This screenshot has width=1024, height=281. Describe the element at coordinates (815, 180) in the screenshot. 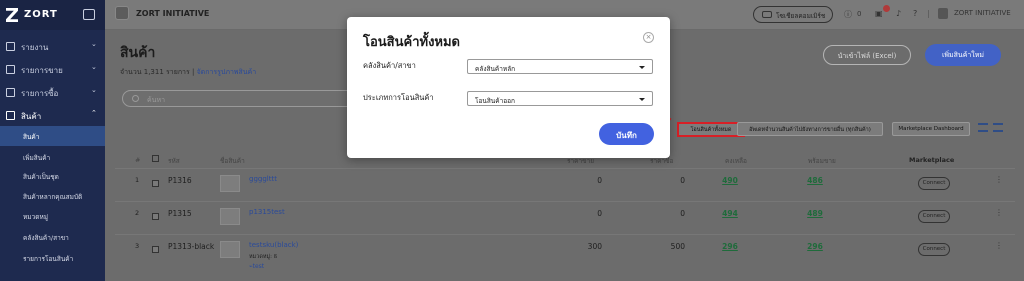

I see `row-available: 486` at that location.